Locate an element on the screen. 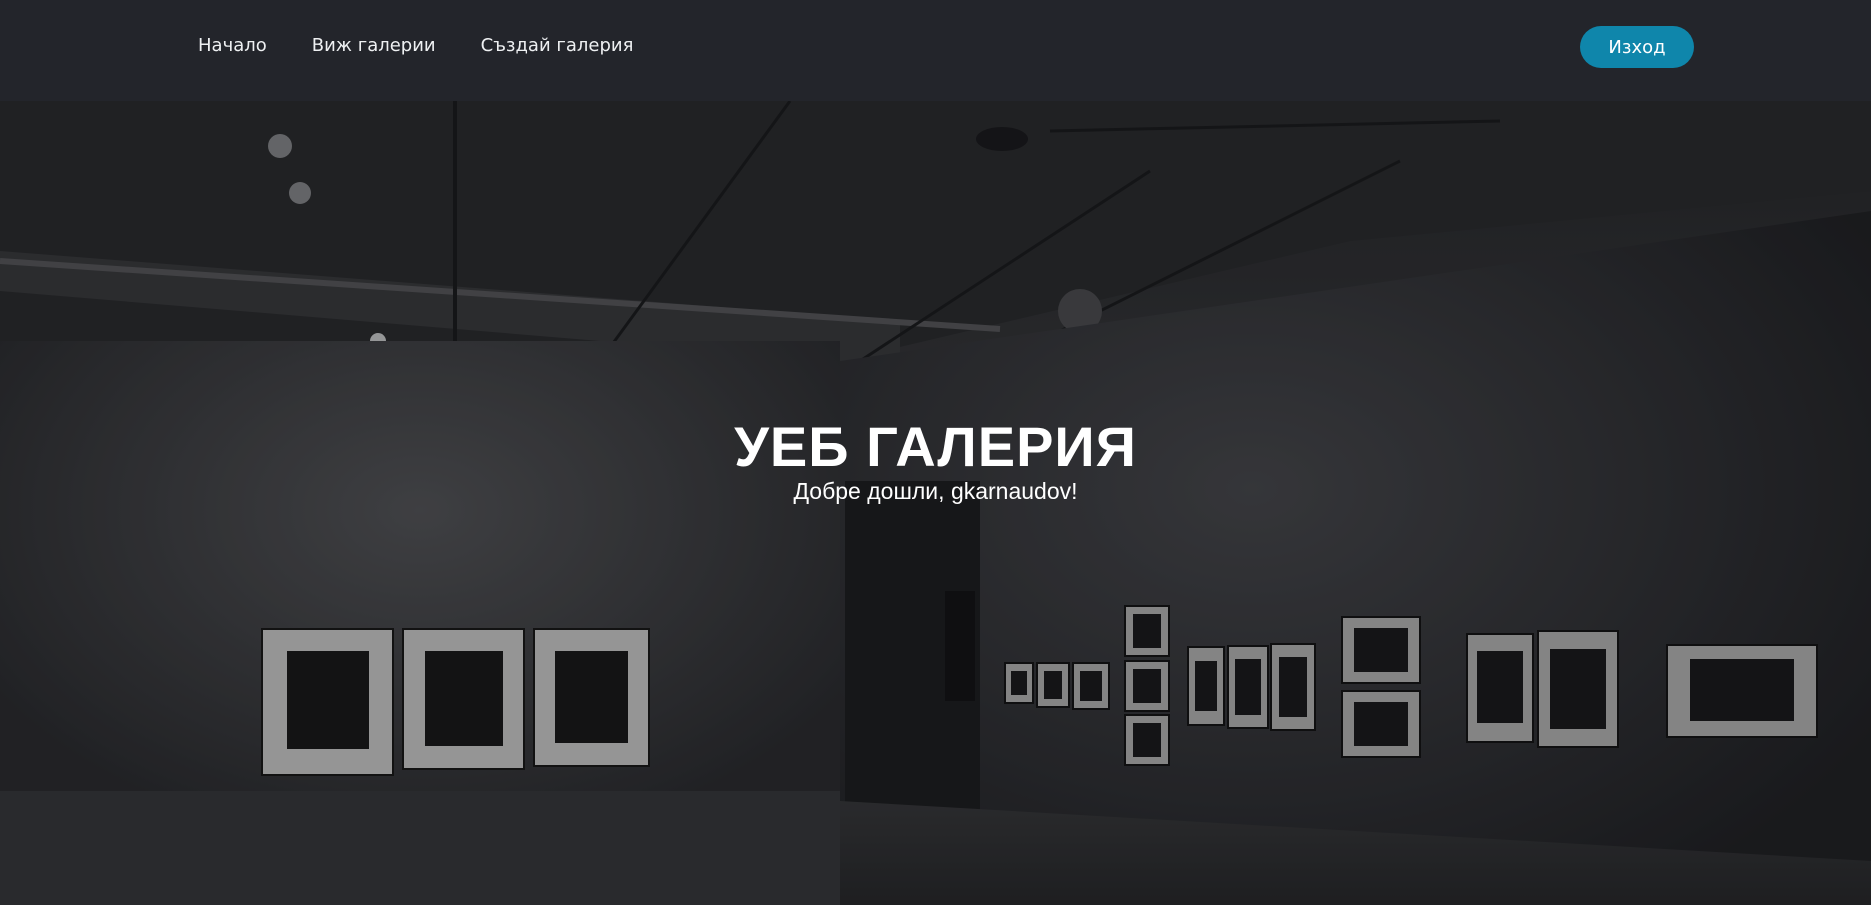 The image size is (1871, 905). nav-link-create-gallery: Създай галерия is located at coordinates (557, 46).